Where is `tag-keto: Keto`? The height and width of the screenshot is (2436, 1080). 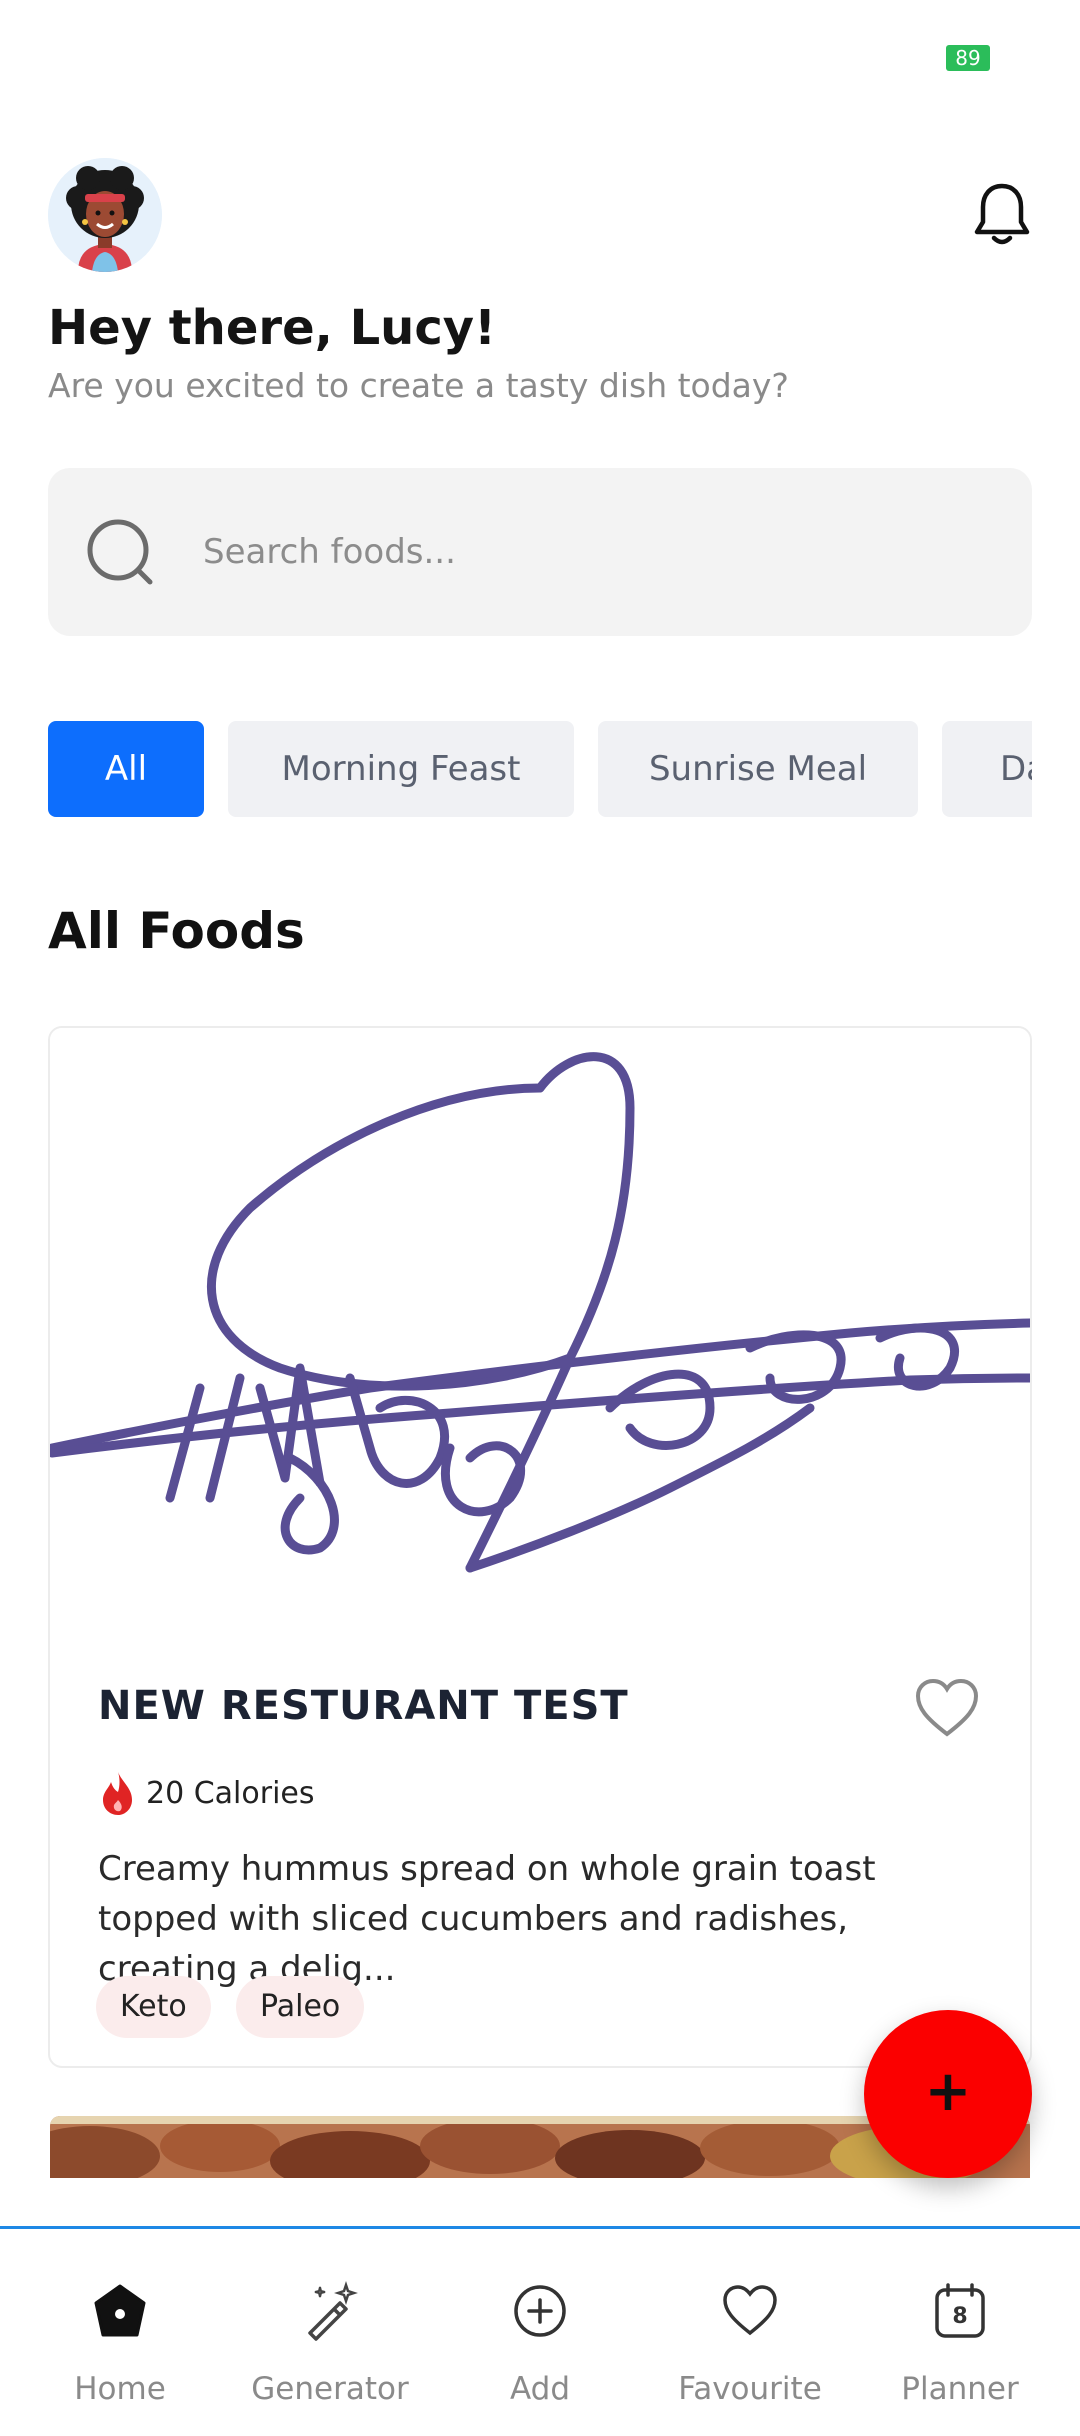
tag-keto: Keto is located at coordinates (153, 2007).